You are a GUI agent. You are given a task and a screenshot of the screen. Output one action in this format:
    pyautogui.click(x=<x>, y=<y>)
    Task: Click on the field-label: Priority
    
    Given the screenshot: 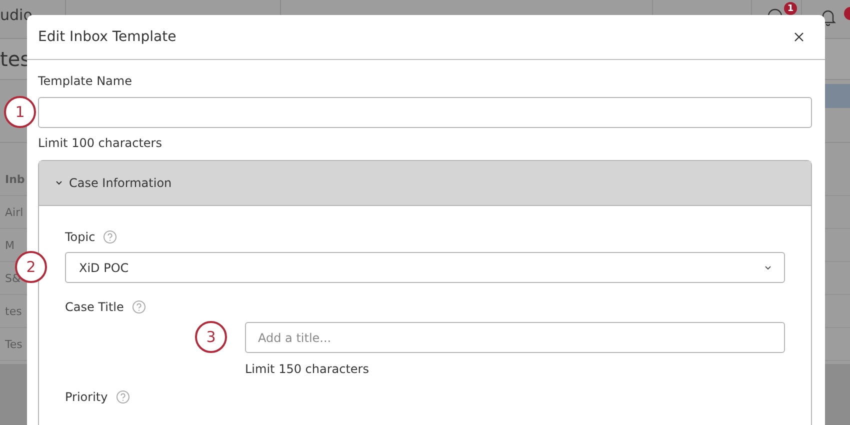 What is the action you would take?
    pyautogui.click(x=86, y=397)
    